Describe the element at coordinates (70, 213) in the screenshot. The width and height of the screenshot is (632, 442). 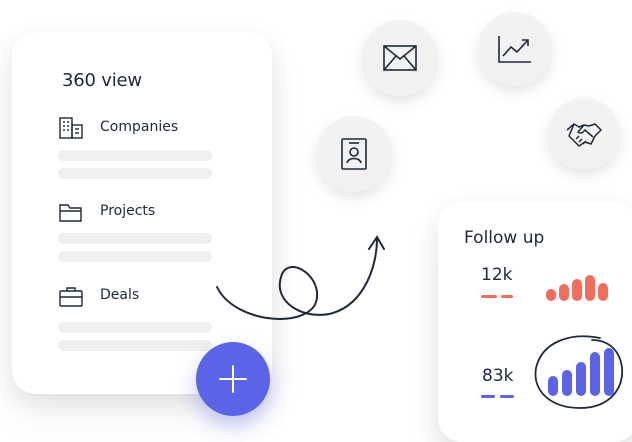
I see `folder-icon` at that location.